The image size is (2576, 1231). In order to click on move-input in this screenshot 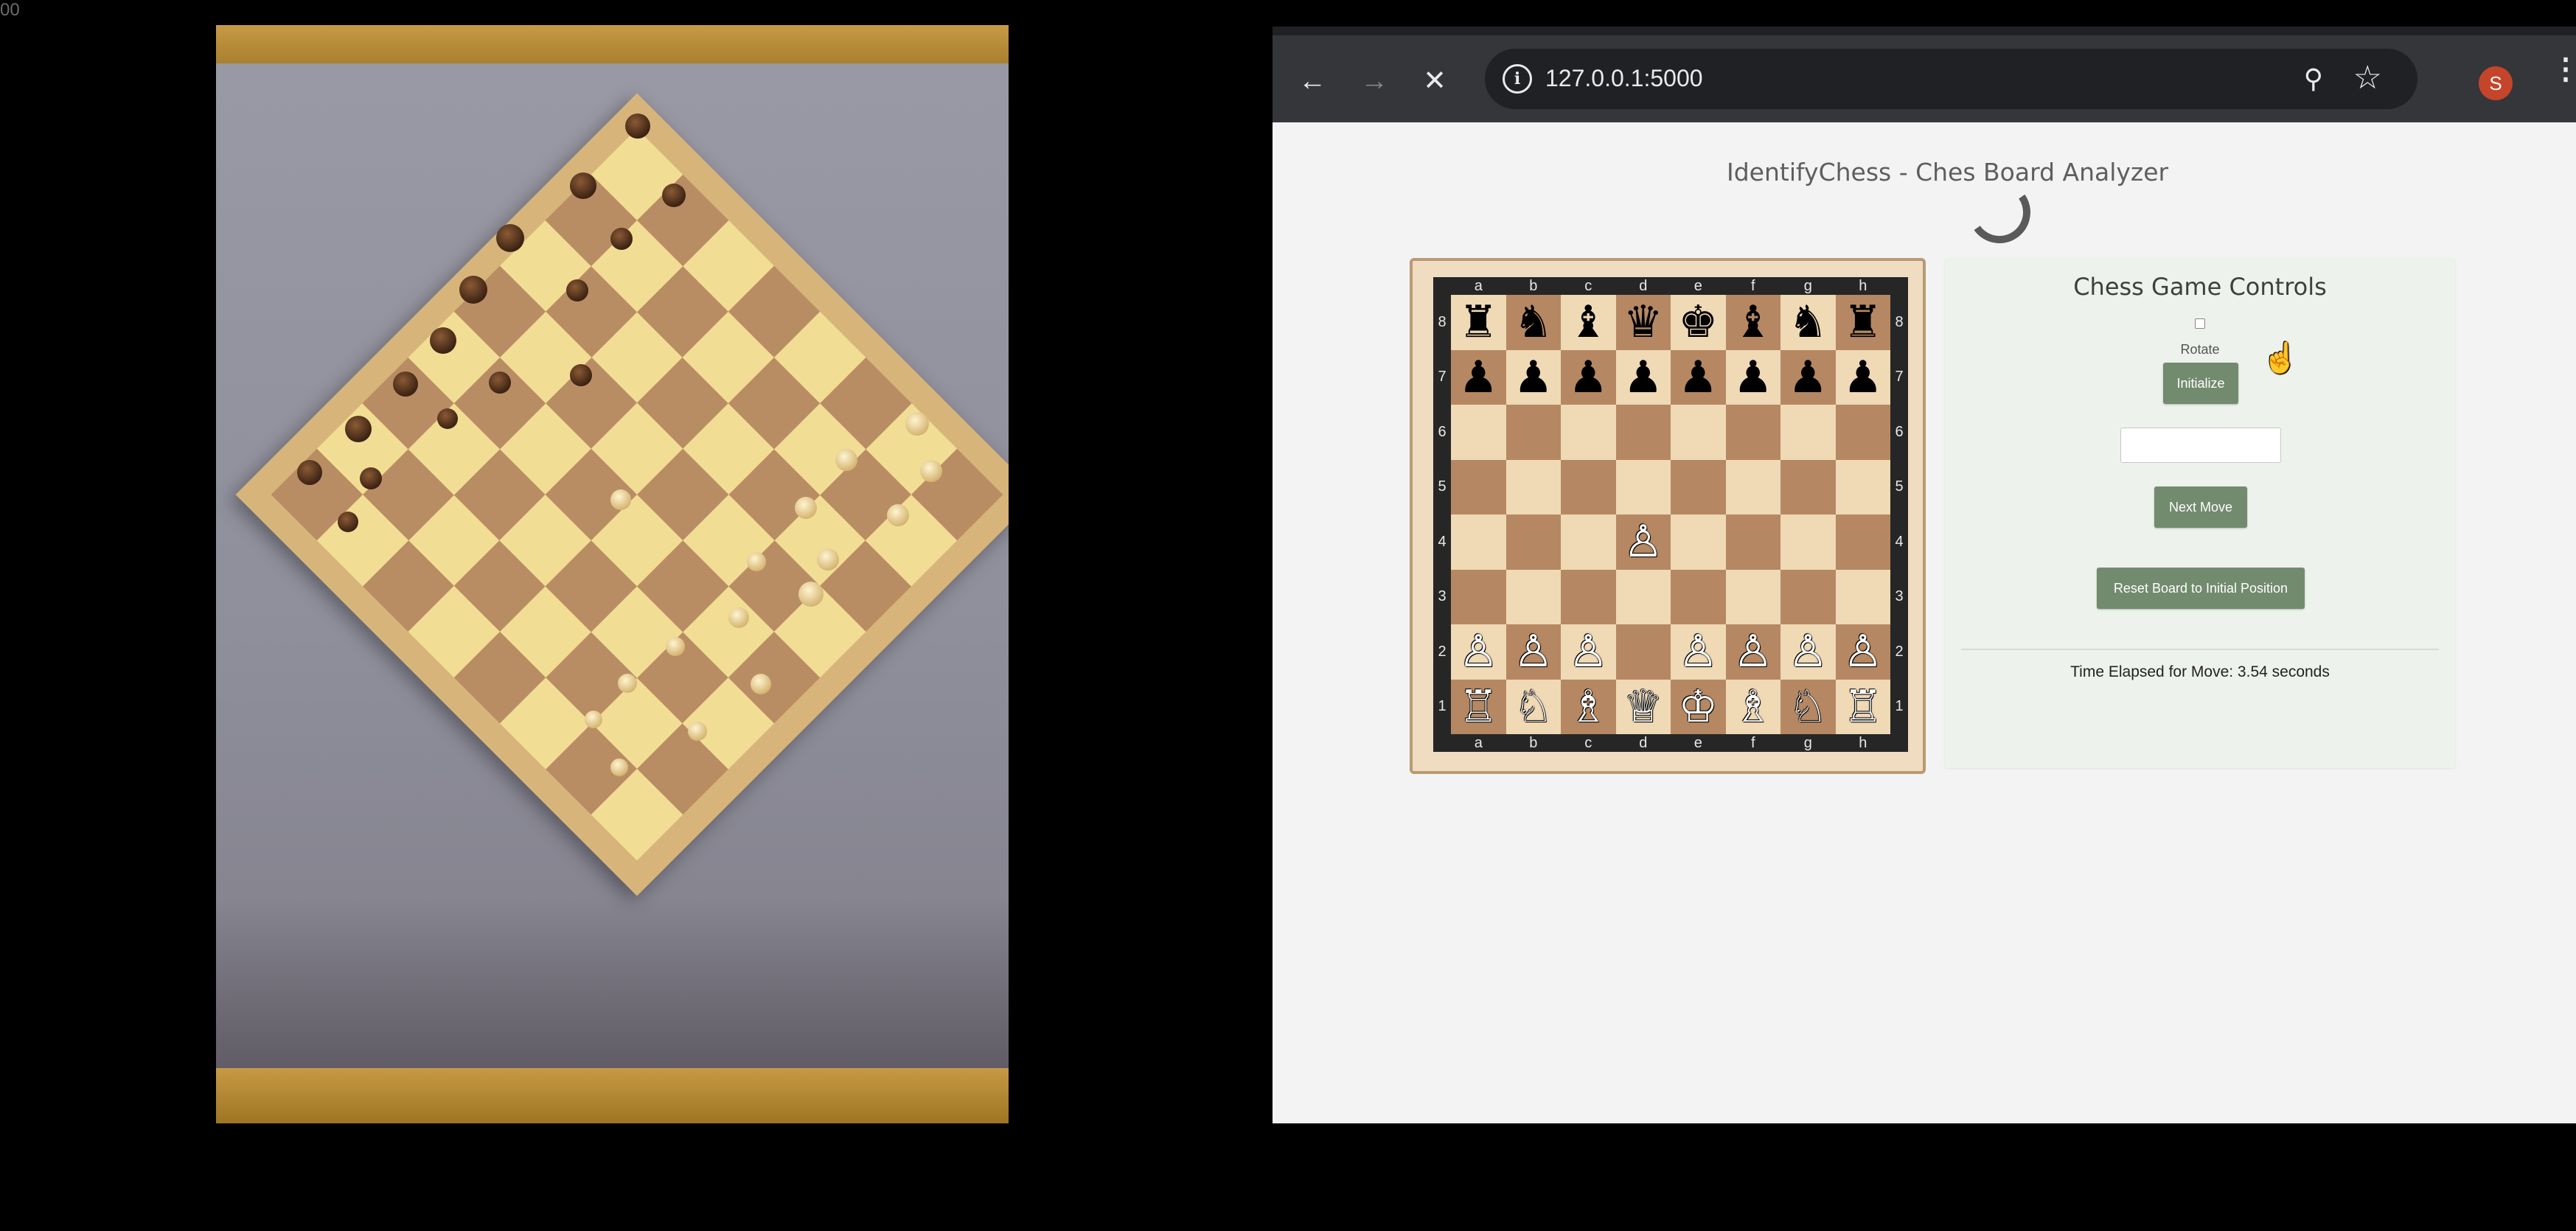, I will do `click(2201, 446)`.